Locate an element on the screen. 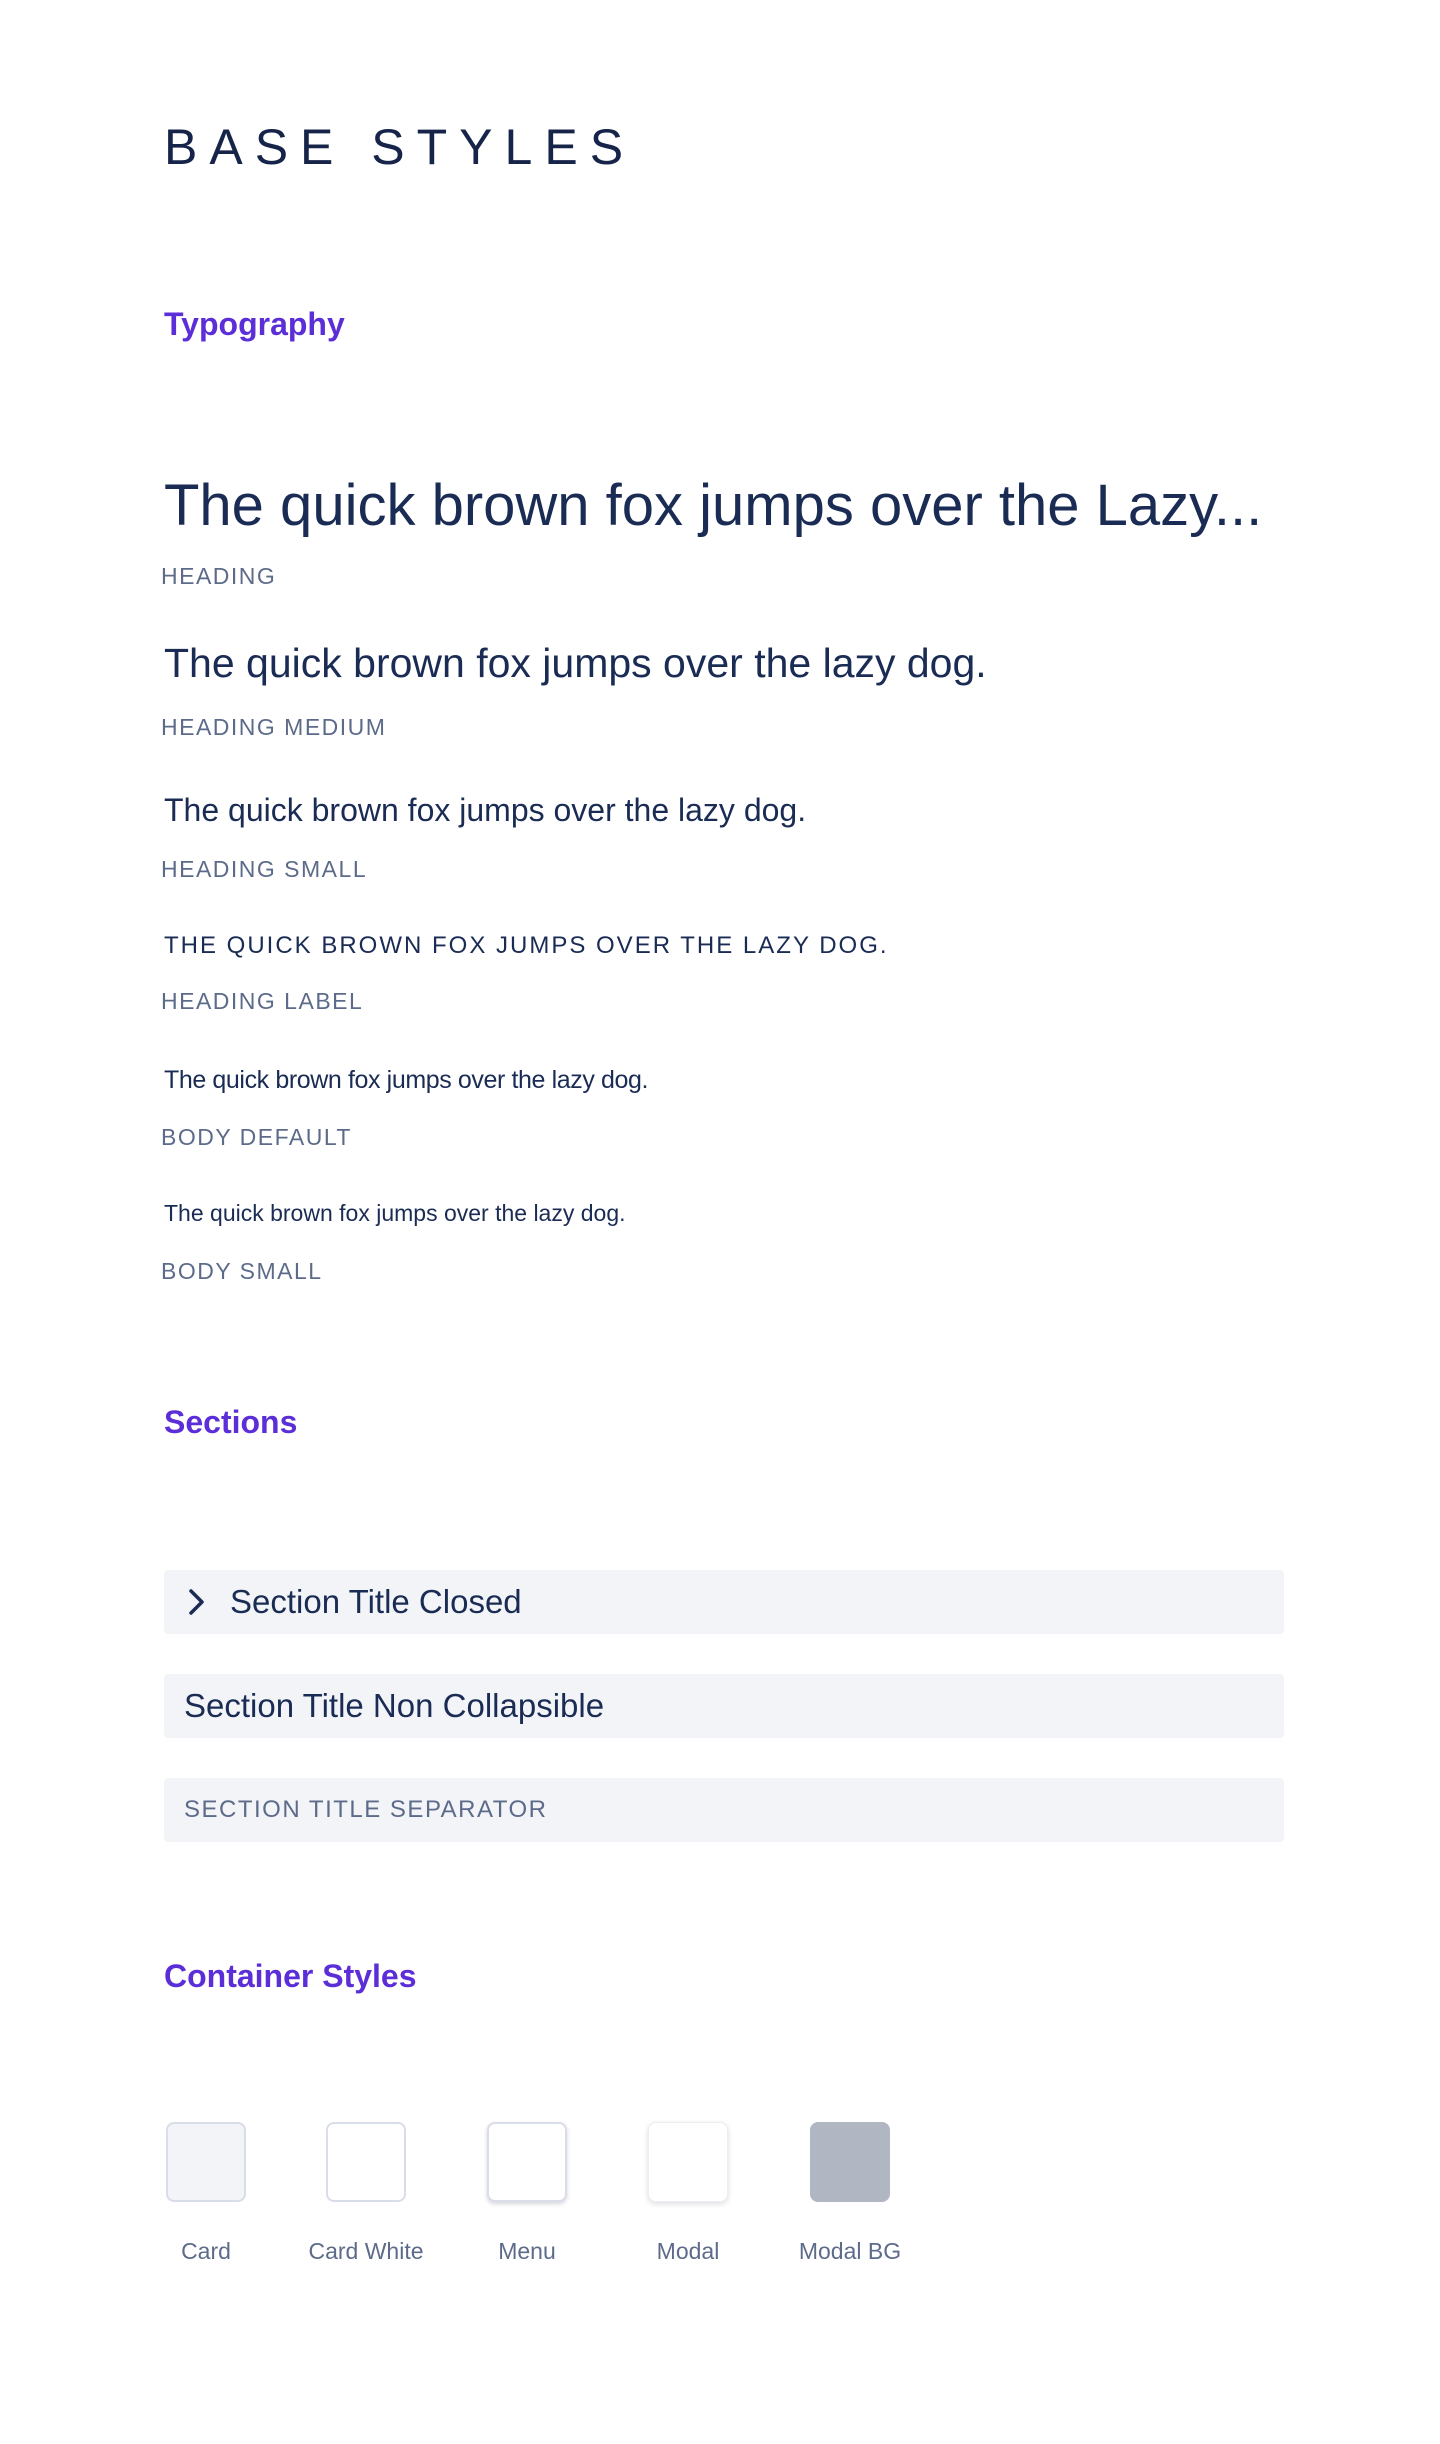 This screenshot has height=2444, width=1440. card-swatch-box is located at coordinates (206, 2162).